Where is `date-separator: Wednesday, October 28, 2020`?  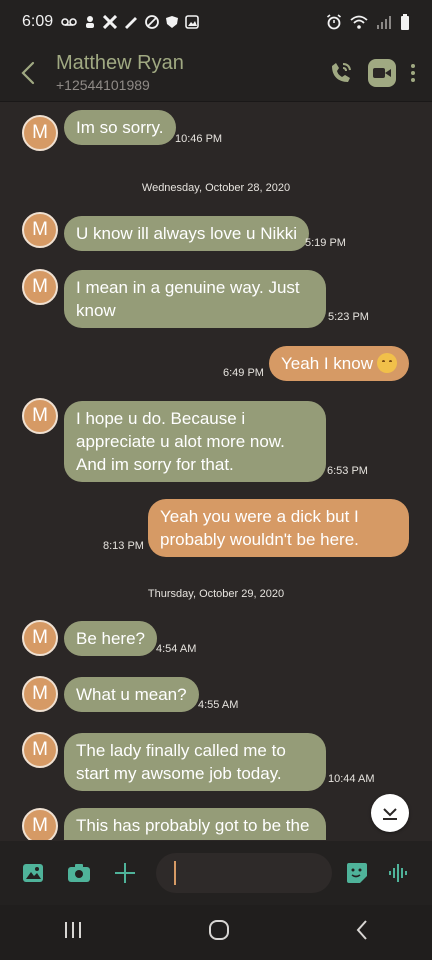
date-separator: Wednesday, October 28, 2020 is located at coordinates (216, 188).